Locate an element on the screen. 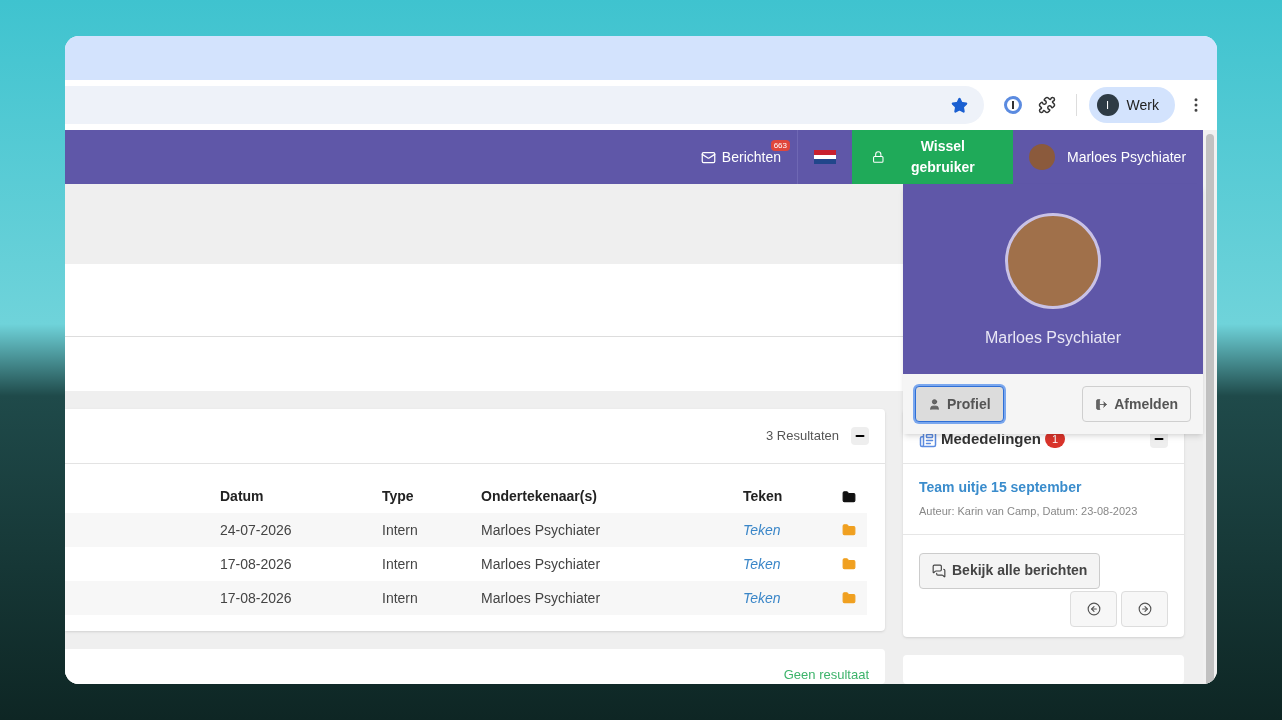 The width and height of the screenshot is (1282, 720). date-cell-text: 24-07-2026 is located at coordinates (256, 530).